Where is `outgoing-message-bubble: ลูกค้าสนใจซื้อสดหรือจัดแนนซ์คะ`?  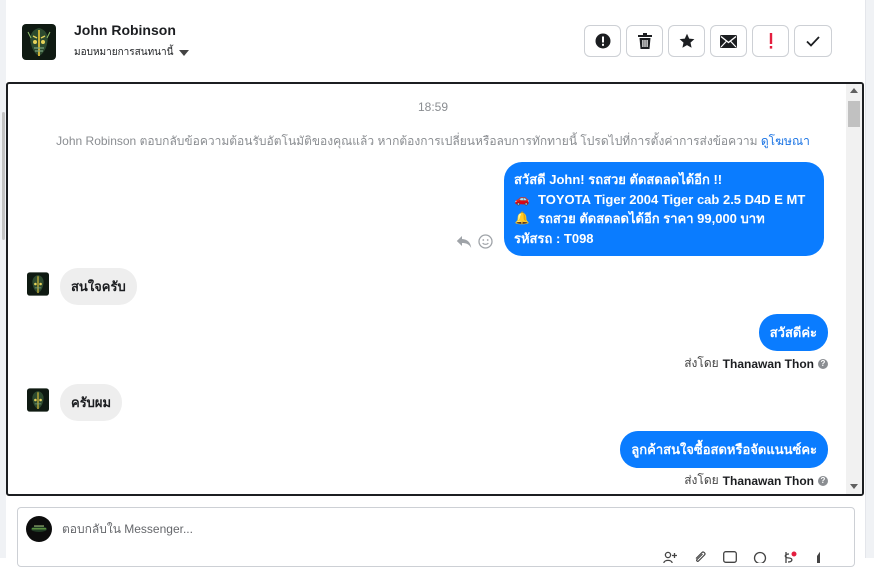
outgoing-message-bubble: ลูกค้าสนใจซื้อสดหรือจัดแนนซ์คะ is located at coordinates (724, 449).